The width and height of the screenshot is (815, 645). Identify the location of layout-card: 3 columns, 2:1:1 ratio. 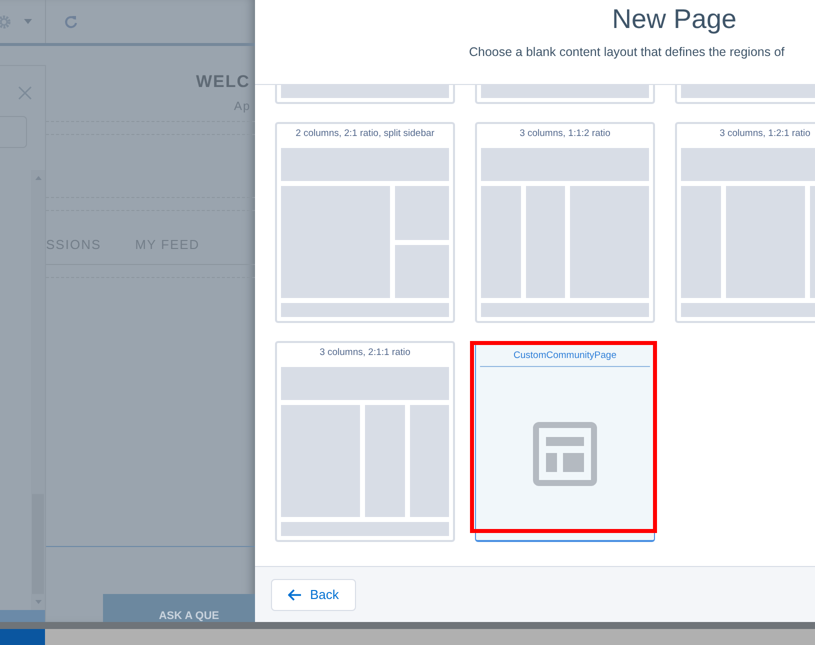
(365, 441).